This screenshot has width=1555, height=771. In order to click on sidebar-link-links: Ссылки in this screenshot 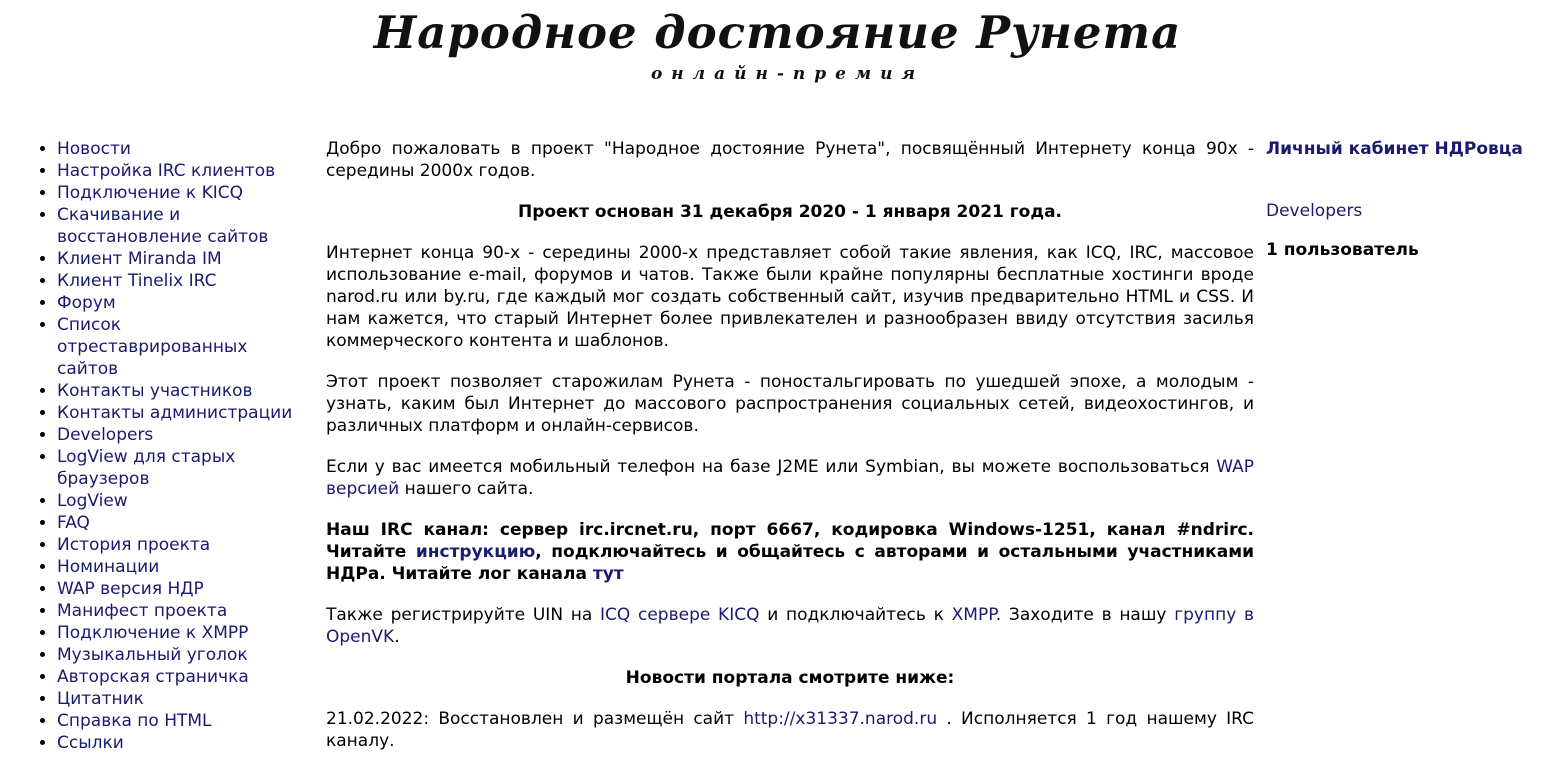, I will do `click(90, 743)`.